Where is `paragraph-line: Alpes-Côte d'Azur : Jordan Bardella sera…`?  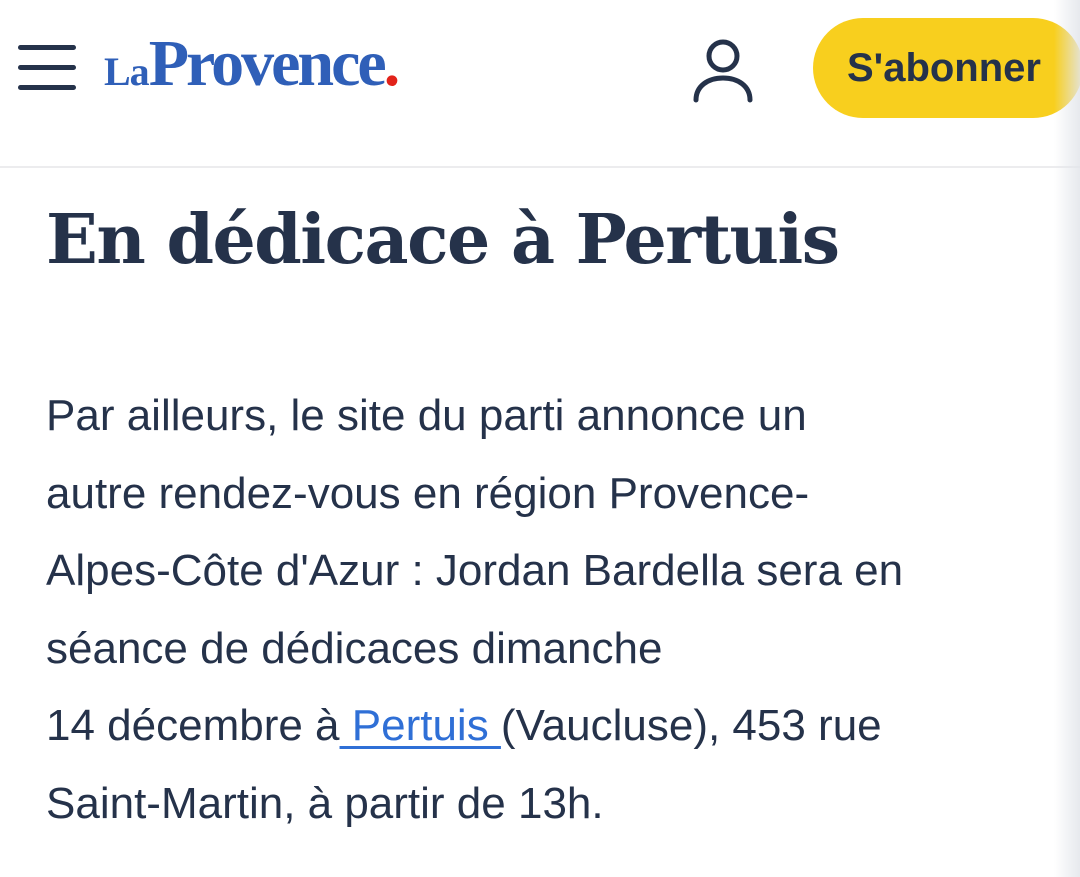 paragraph-line: Alpes-Côte d'Azur : Jordan Bardella sera… is located at coordinates (475, 570).